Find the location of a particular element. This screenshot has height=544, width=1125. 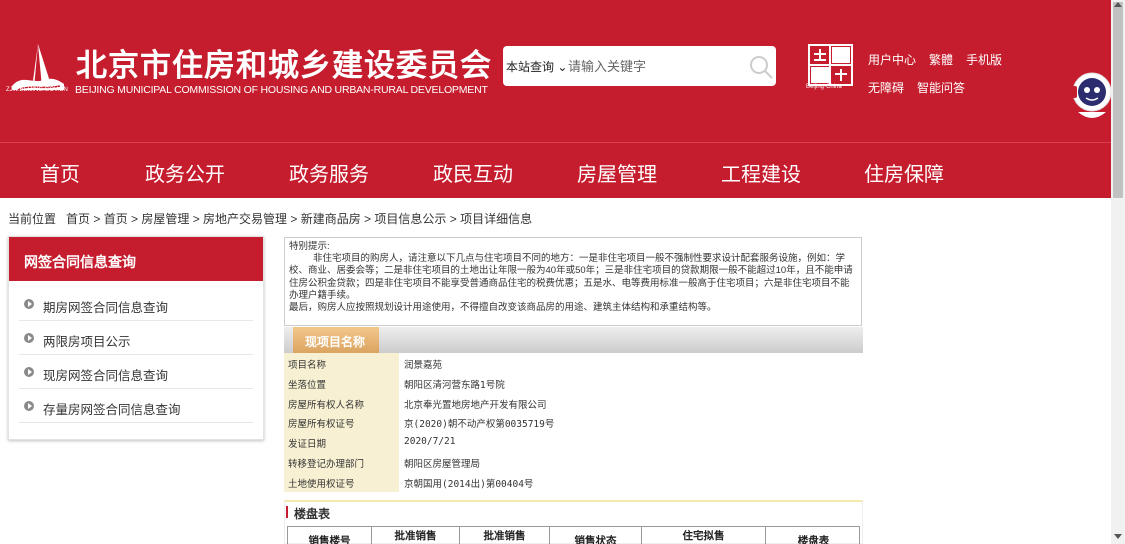

row-value: 润景嘉苑 is located at coordinates (423, 365).